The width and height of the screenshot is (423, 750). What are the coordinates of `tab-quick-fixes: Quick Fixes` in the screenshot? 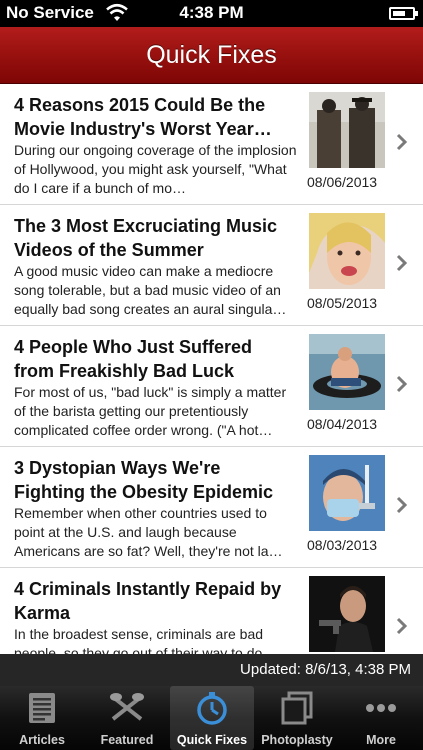 It's located at (212, 718).